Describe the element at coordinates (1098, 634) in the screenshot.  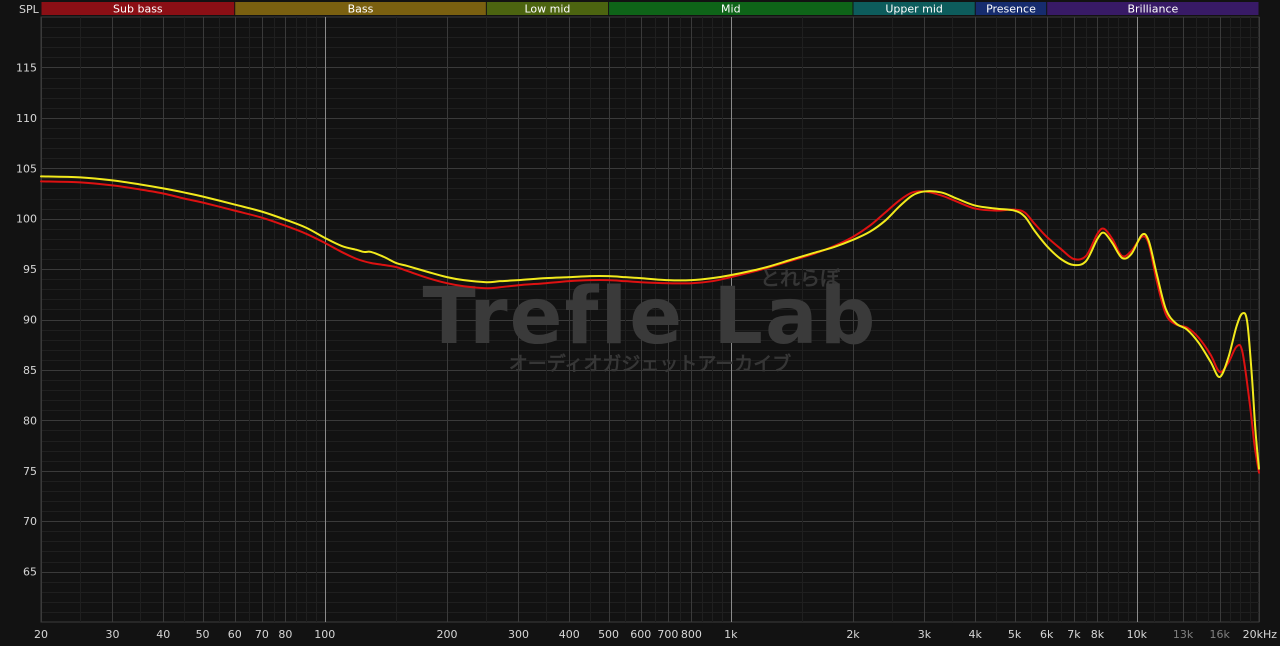
I see `x-tick-label: 8k` at that location.